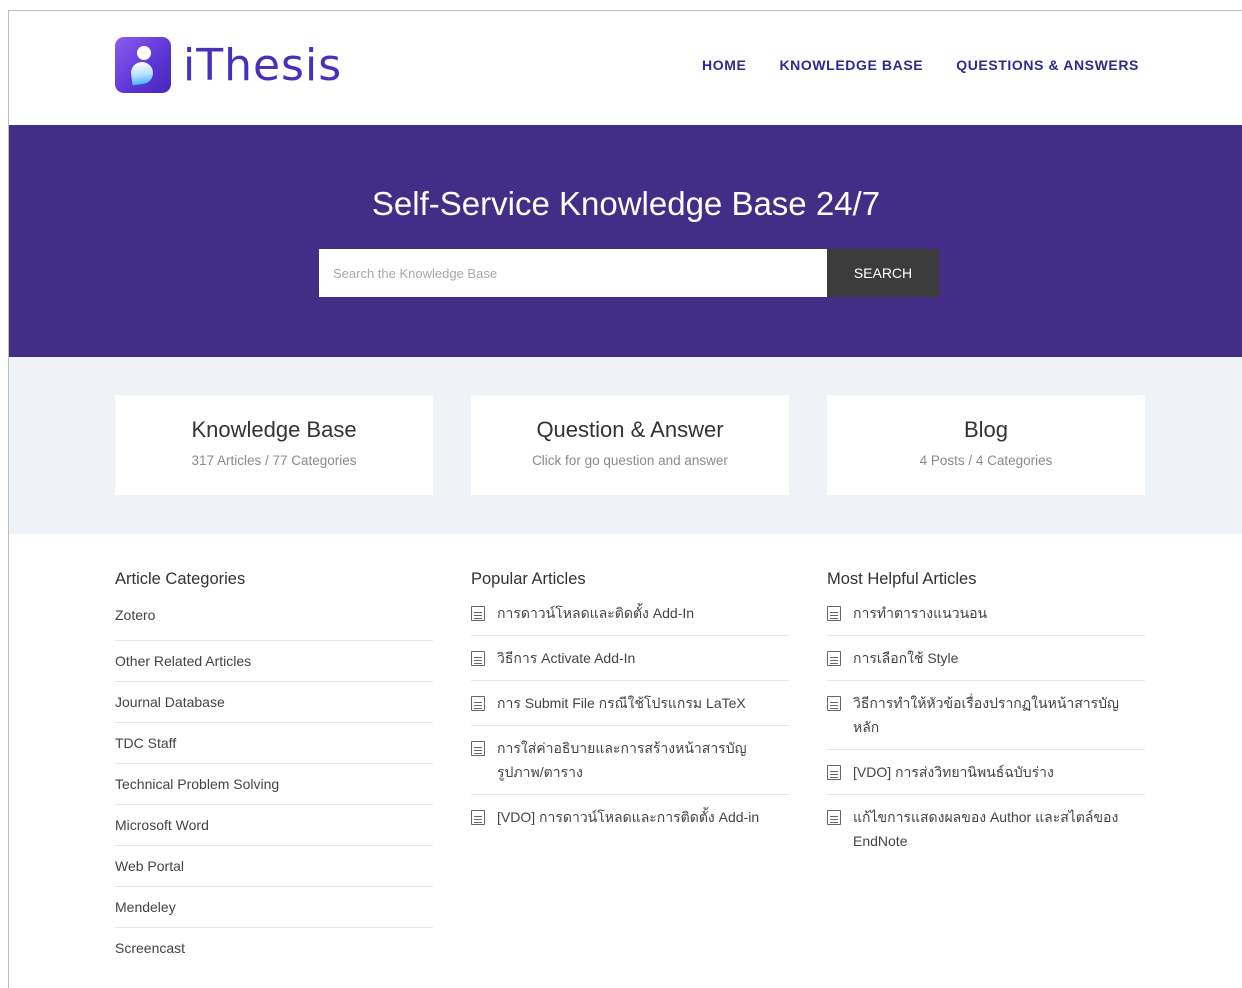 The image size is (1242, 988). Describe the element at coordinates (528, 579) in the screenshot. I see `section-heading: Popular Articles` at that location.